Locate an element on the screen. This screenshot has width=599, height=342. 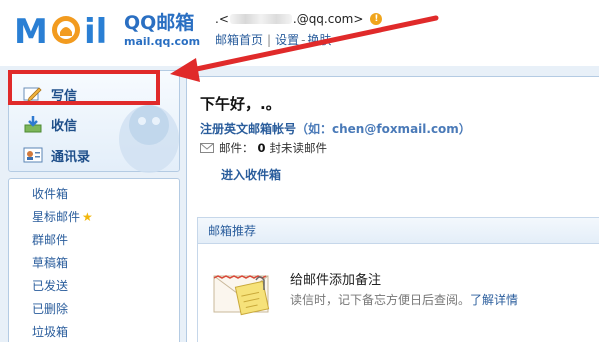
brand-text: QQ邮箱 mail.qq.com is located at coordinates (162, 30).